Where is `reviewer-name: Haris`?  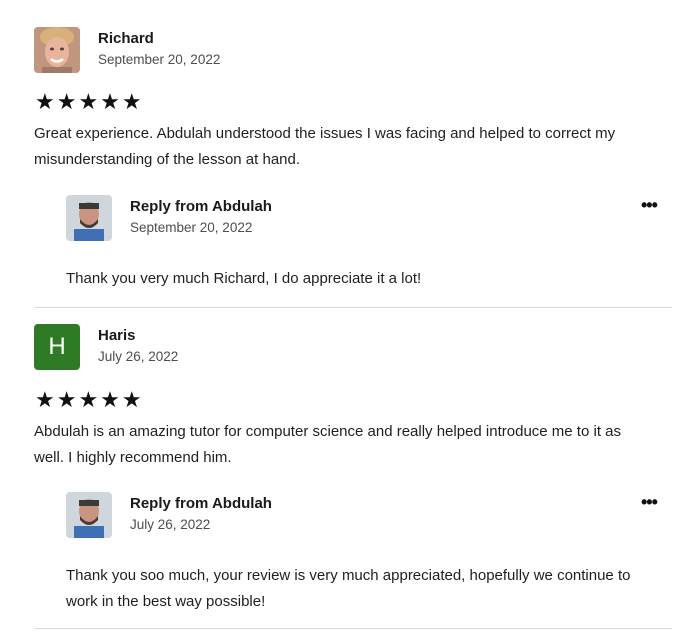 reviewer-name: Haris is located at coordinates (117, 335).